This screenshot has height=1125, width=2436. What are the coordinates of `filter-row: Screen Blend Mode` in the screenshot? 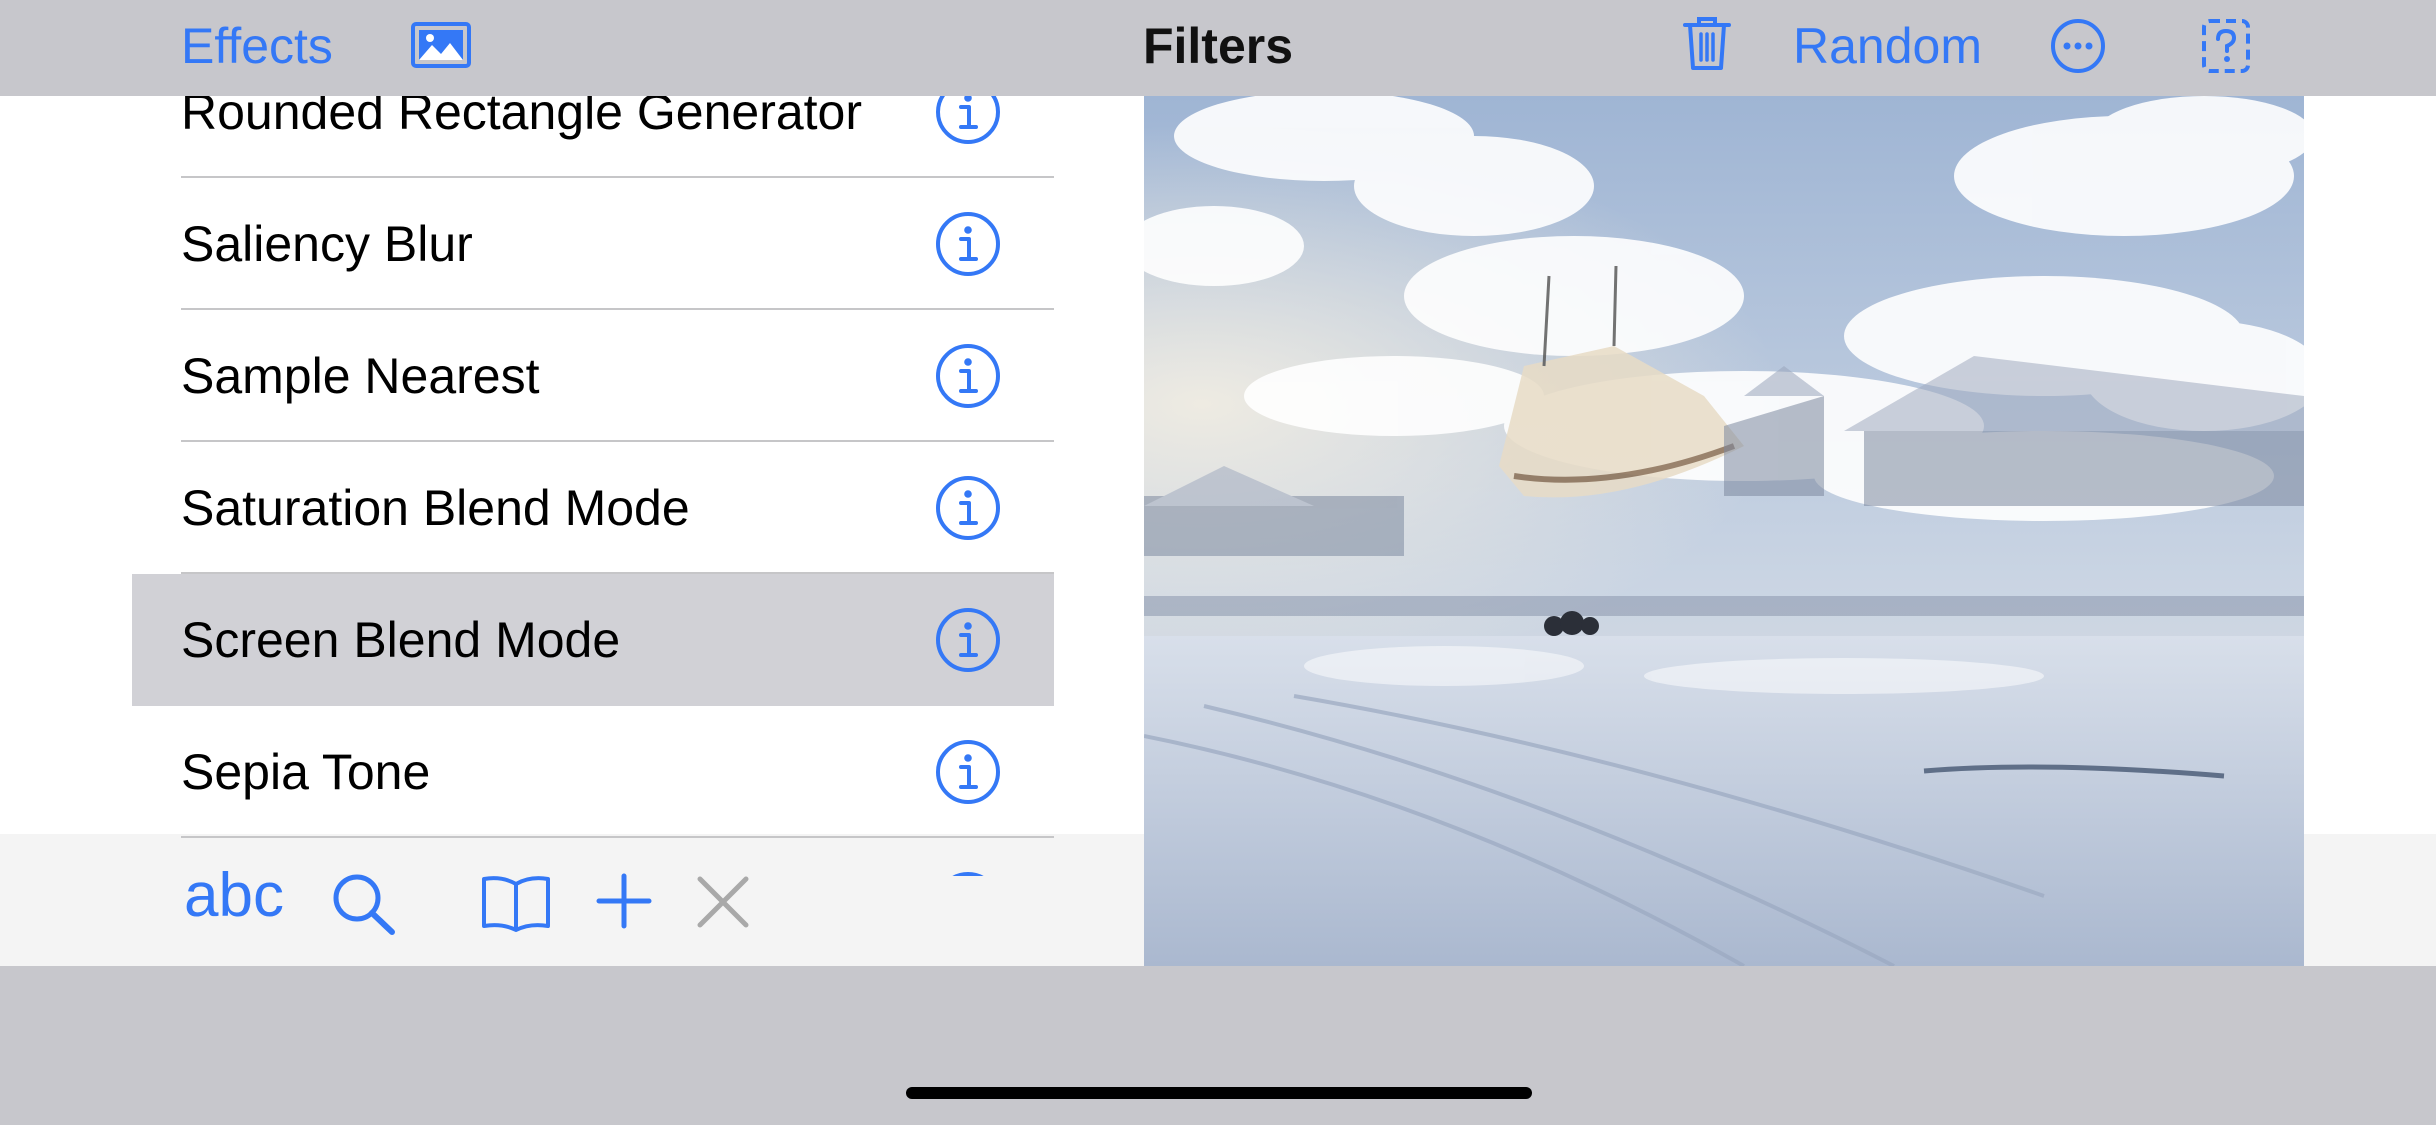 It's located at (593, 640).